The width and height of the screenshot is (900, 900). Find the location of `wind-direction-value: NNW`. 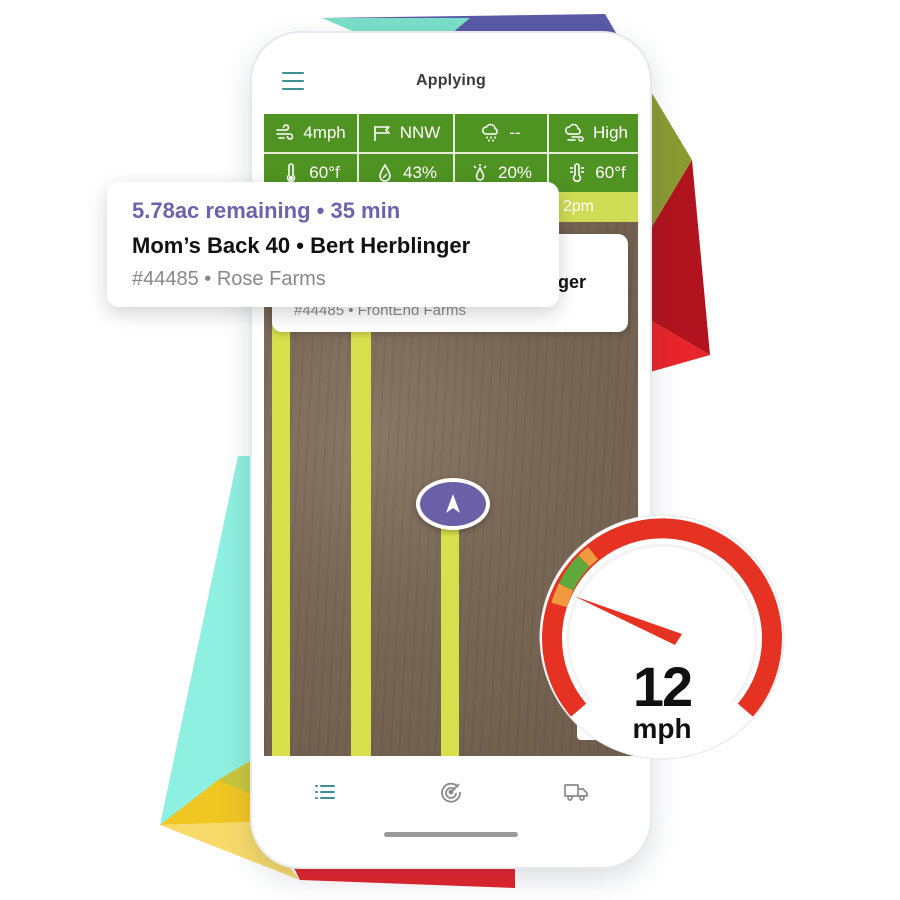

wind-direction-value: NNW is located at coordinates (420, 132).